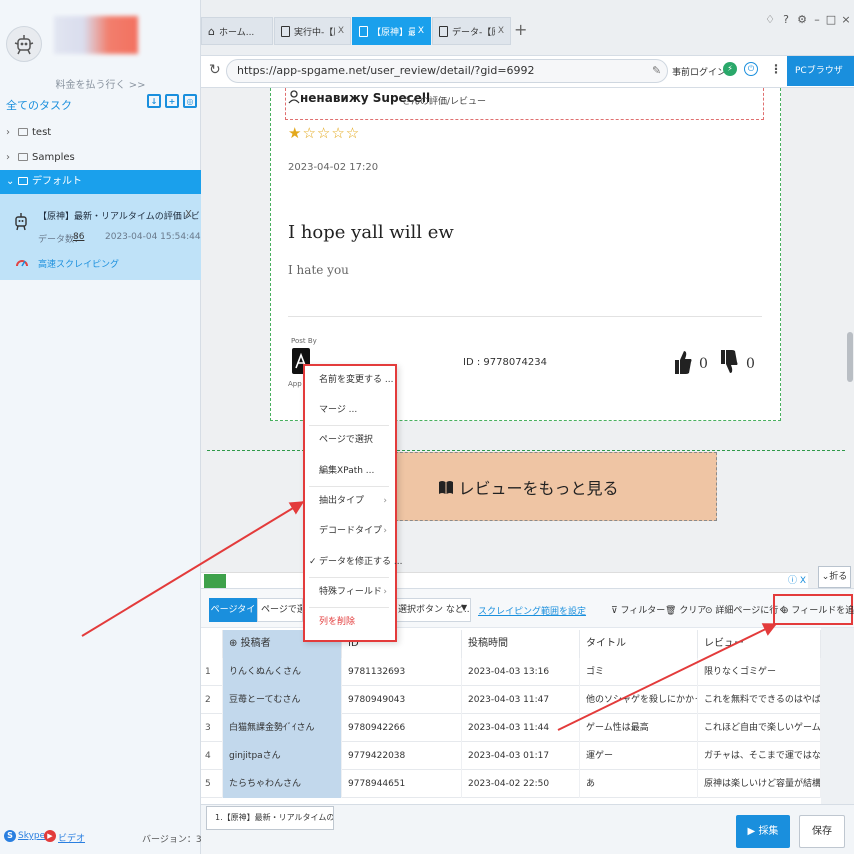 The image size is (854, 854). I want to click on cell-poster: りんくぬんくさん, so click(282, 672).